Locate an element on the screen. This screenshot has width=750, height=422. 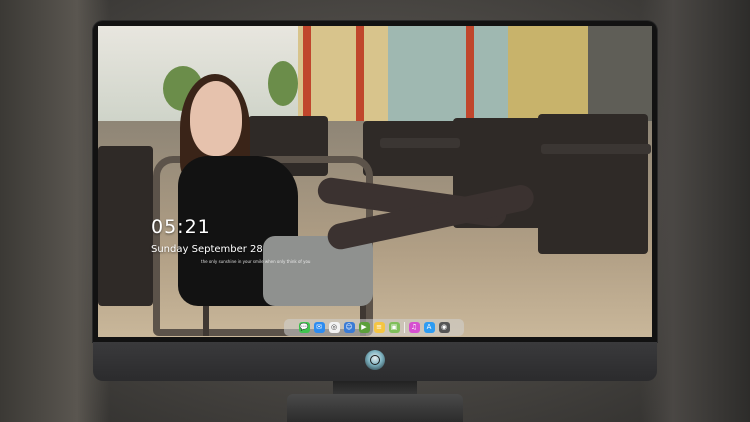
dock: 💬 ✉ ◎ ☺ ▶ ≡ ▣ ♫ A ◉ is located at coordinates (374, 327).